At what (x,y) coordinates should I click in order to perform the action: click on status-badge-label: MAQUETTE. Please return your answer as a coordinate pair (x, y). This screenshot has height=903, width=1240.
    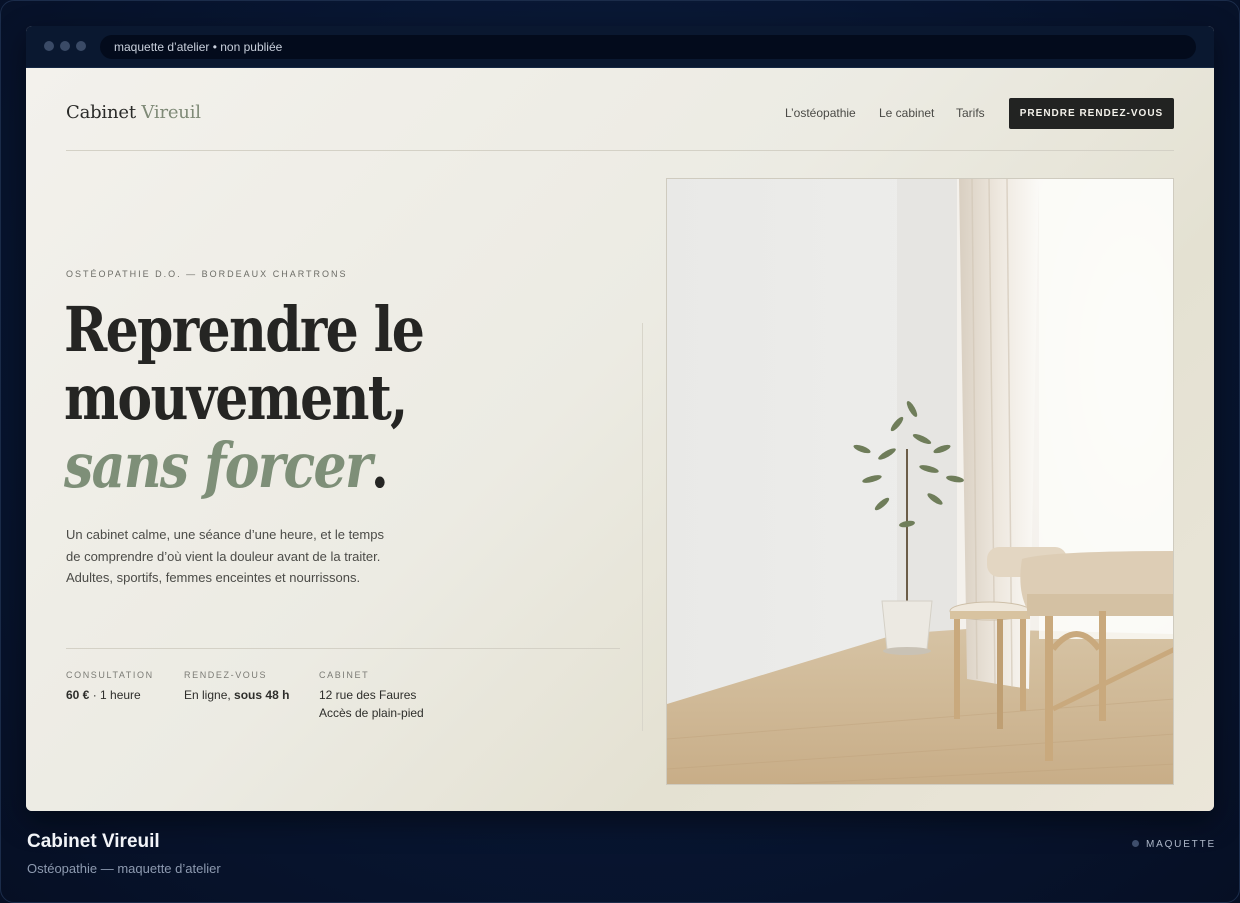
    Looking at the image, I should click on (1181, 844).